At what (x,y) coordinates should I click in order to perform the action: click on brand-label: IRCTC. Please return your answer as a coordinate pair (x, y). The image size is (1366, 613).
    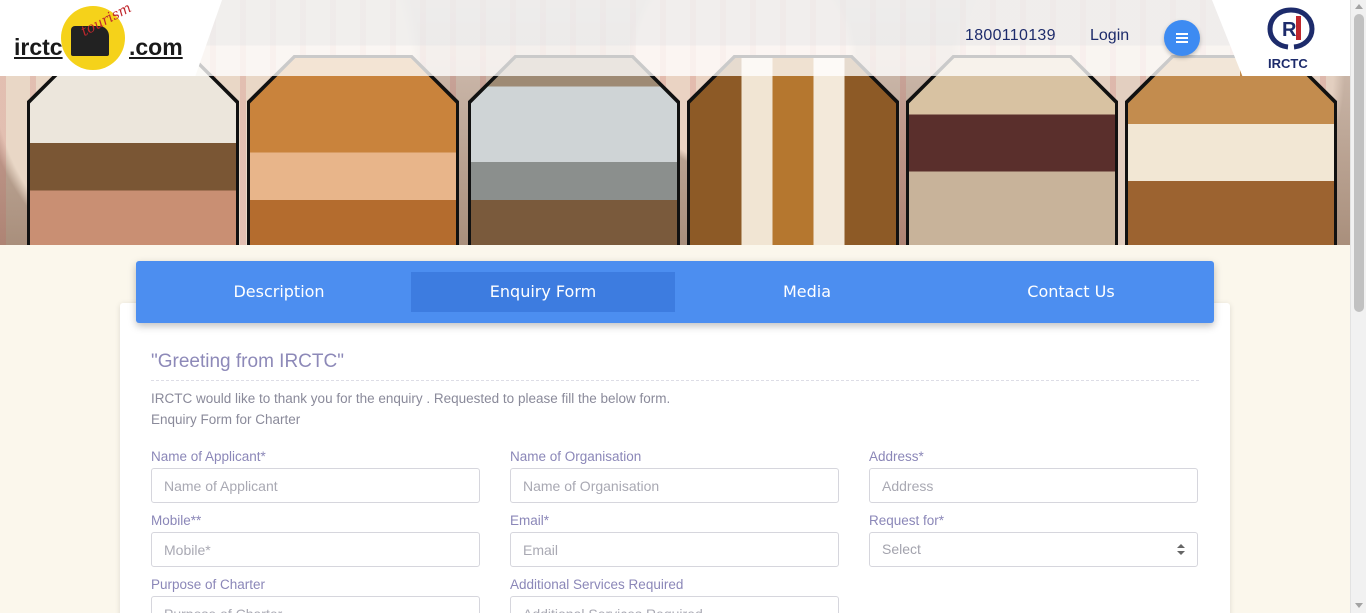
    Looking at the image, I should click on (1288, 63).